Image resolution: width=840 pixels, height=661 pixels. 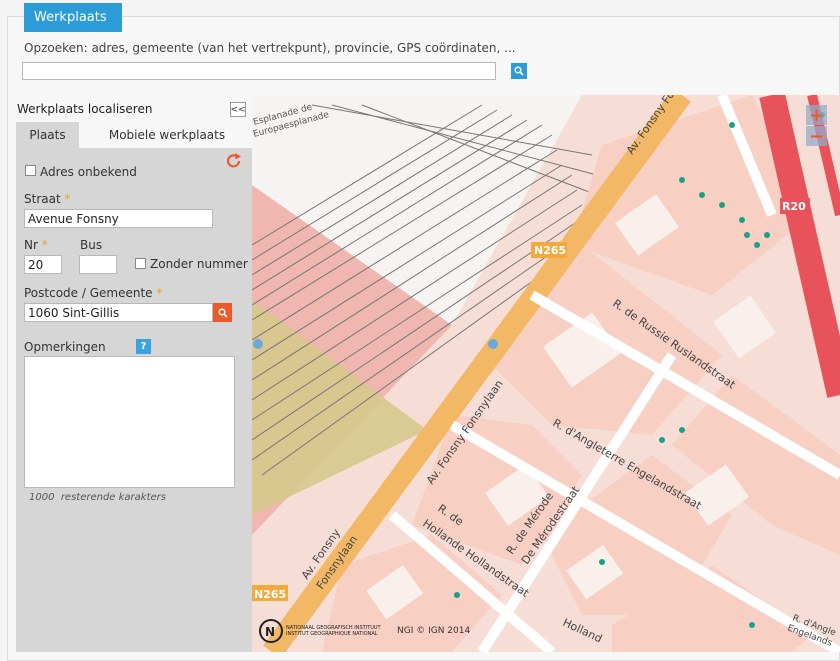 What do you see at coordinates (85, 109) in the screenshot?
I see `left-panel-title: Werkplaats localiseren` at bounding box center [85, 109].